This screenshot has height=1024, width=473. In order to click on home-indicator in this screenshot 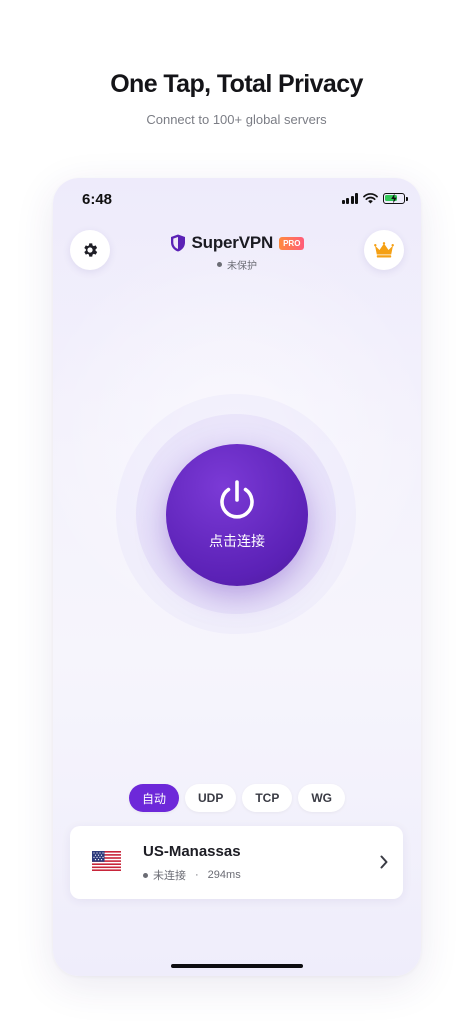, I will do `click(237, 966)`.